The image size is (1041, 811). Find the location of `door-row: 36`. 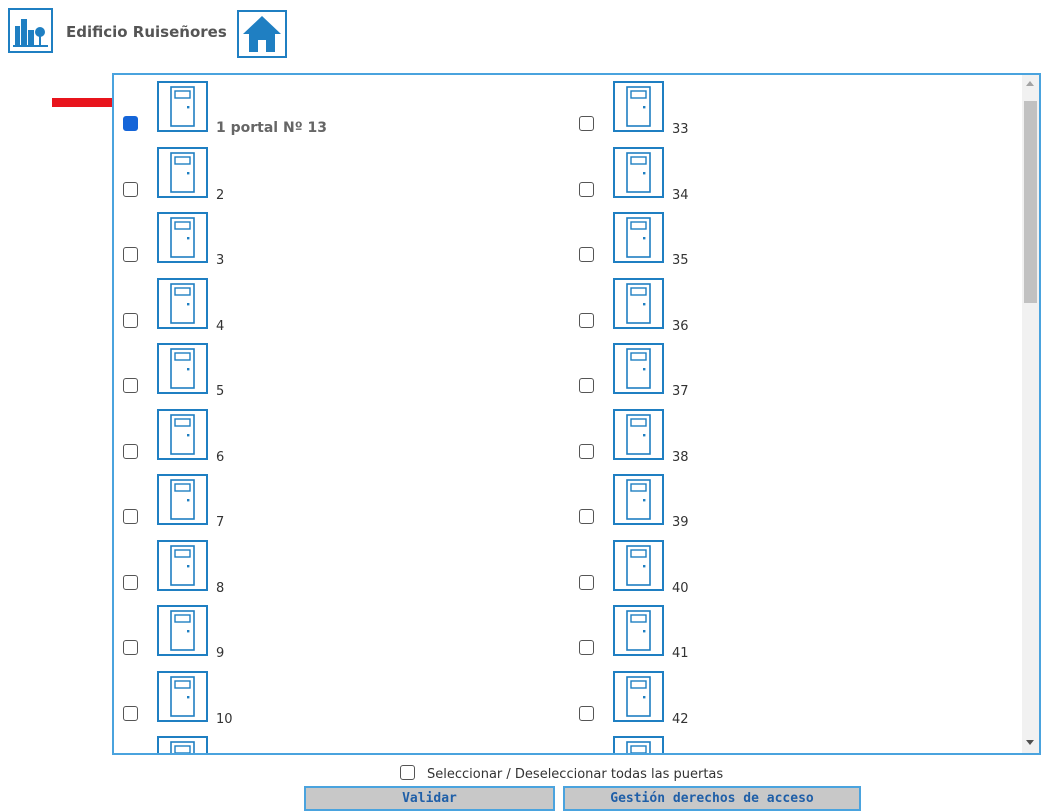

door-row: 36 is located at coordinates (788, 305).